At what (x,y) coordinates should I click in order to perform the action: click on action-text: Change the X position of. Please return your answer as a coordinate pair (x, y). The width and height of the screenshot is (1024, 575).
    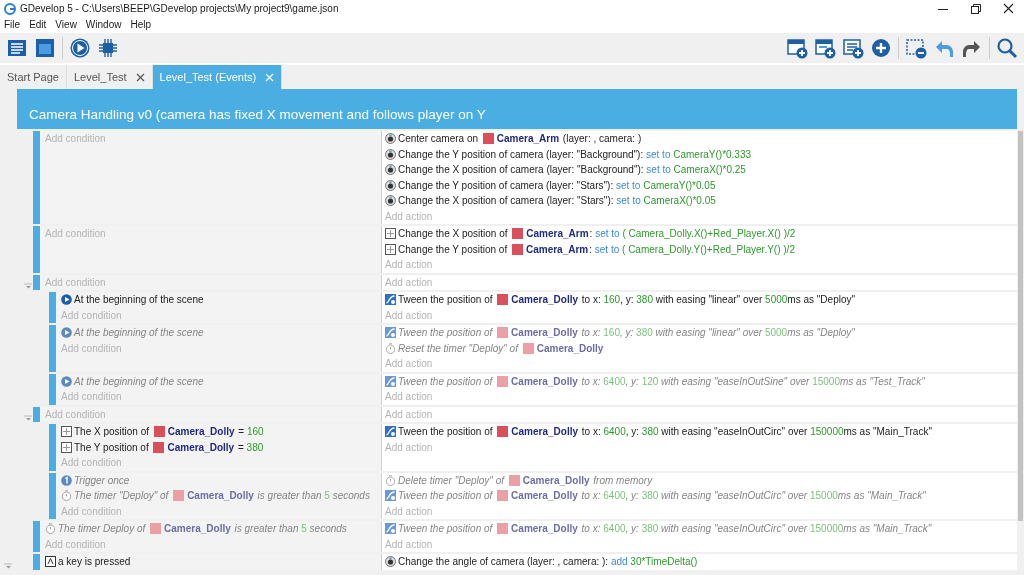
    Looking at the image, I should click on (453, 233).